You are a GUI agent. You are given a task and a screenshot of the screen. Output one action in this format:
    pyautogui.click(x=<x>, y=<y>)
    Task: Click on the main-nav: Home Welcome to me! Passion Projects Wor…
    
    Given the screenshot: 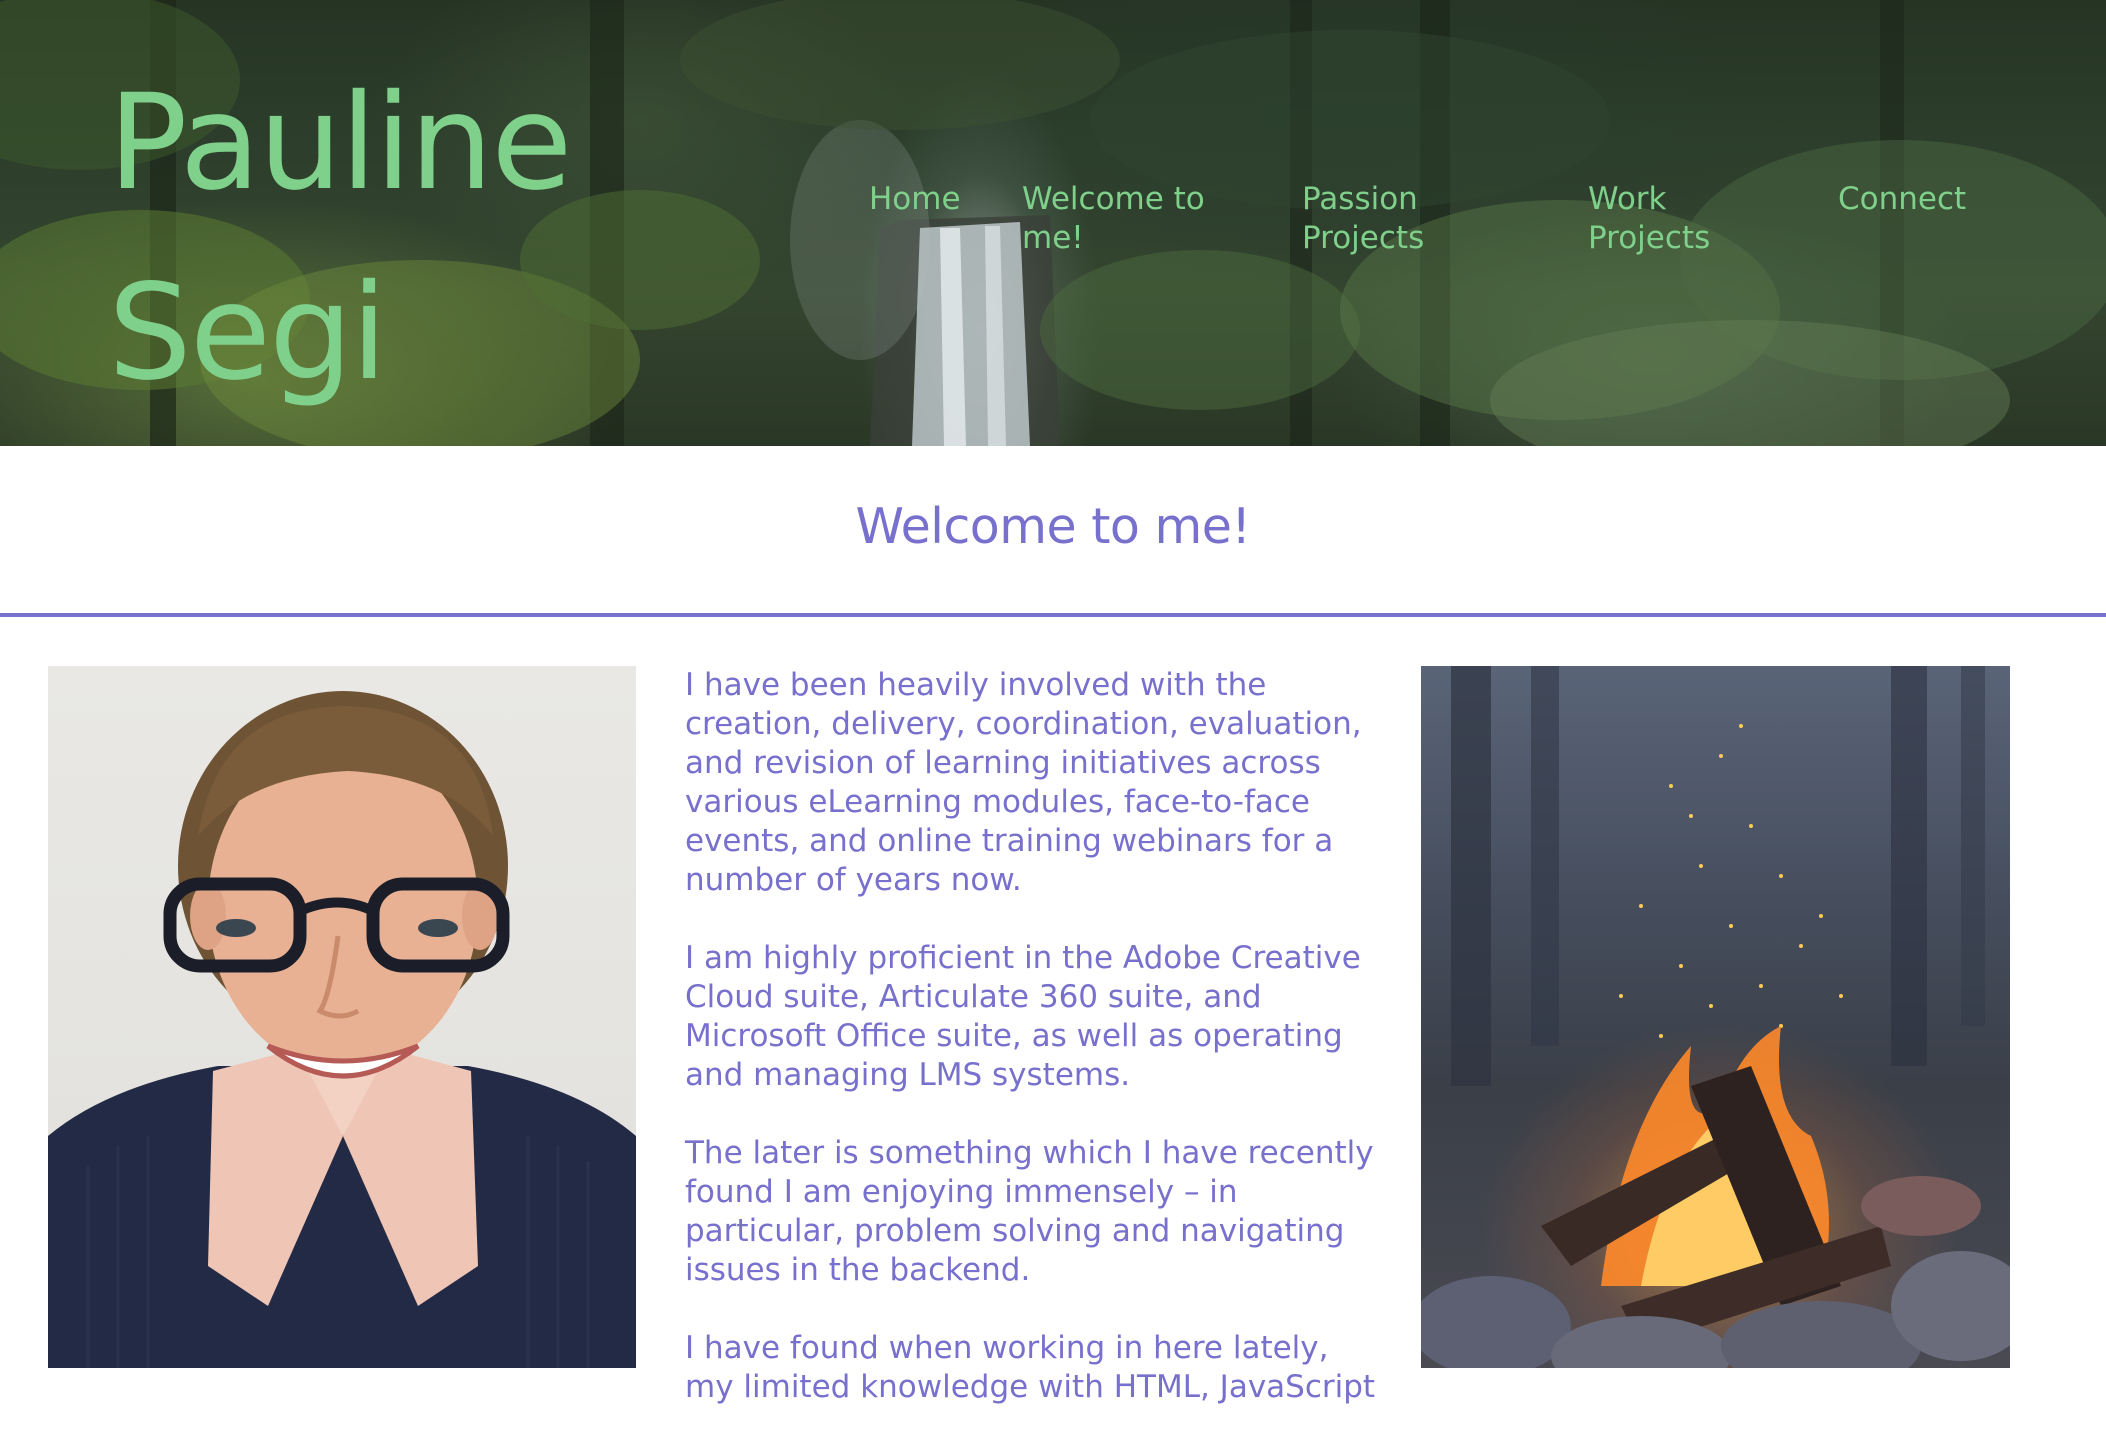 What is the action you would take?
    pyautogui.click(x=1053, y=225)
    